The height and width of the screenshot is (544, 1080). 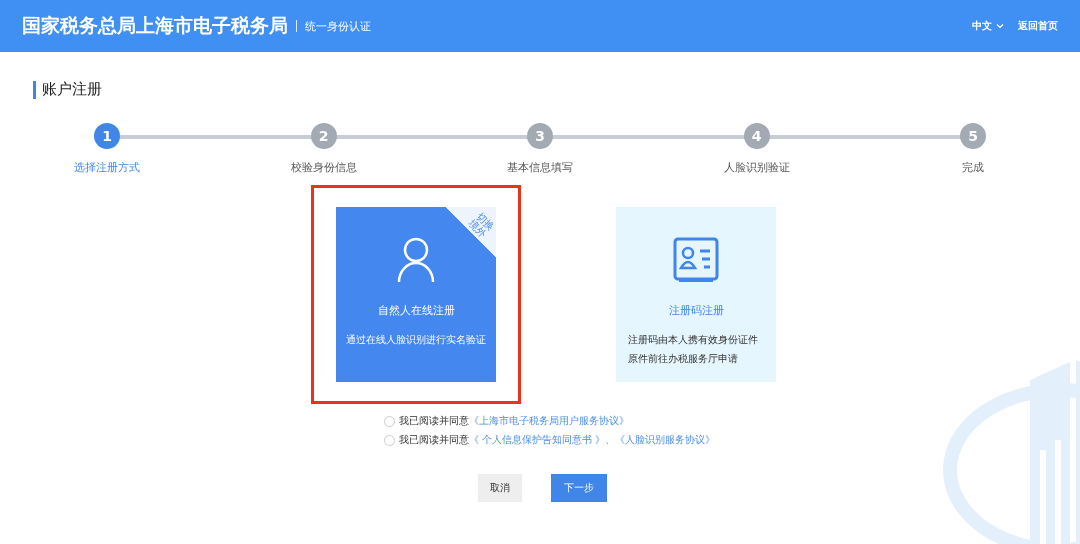 I want to click on agreement-link: 《人脸识别服务协议》, so click(x=665, y=440).